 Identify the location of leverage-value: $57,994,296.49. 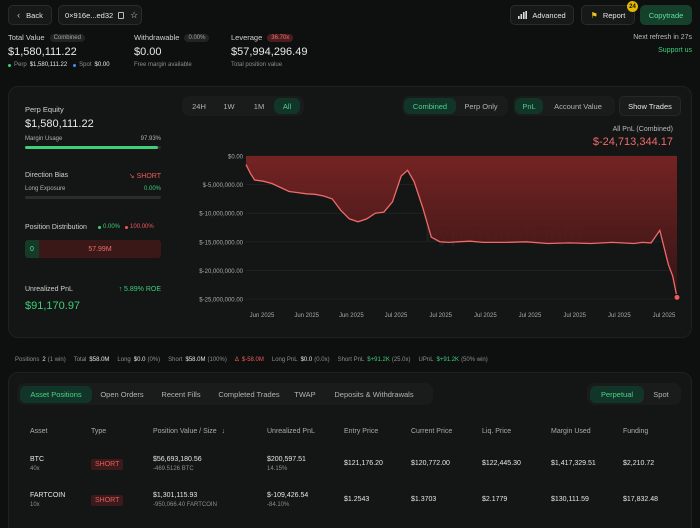
(269, 52).